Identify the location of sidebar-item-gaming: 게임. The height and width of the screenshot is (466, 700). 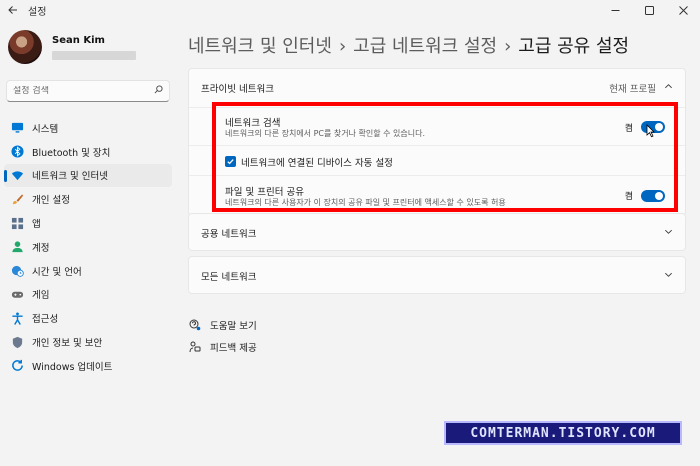
(88, 295).